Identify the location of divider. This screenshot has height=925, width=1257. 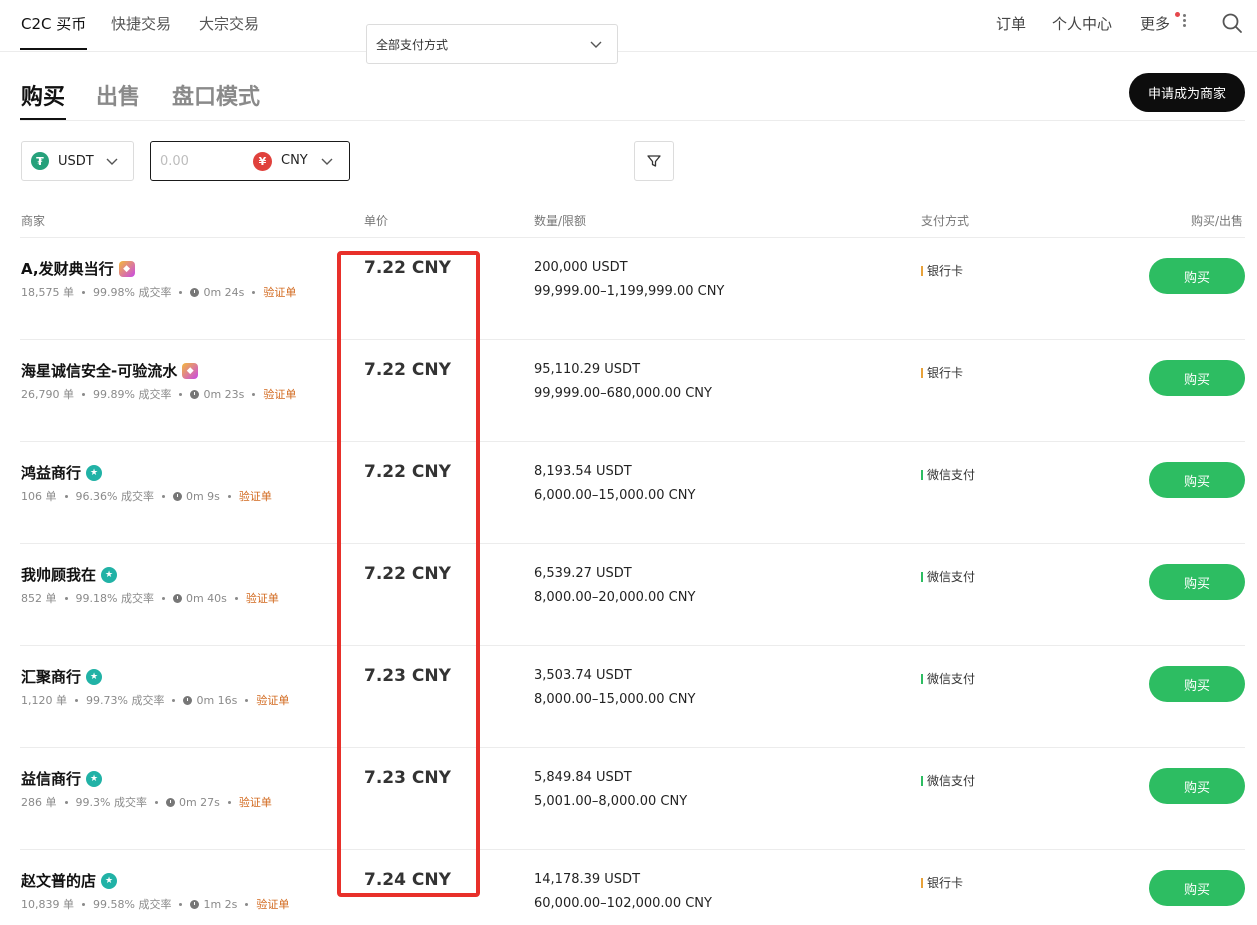
(632, 120).